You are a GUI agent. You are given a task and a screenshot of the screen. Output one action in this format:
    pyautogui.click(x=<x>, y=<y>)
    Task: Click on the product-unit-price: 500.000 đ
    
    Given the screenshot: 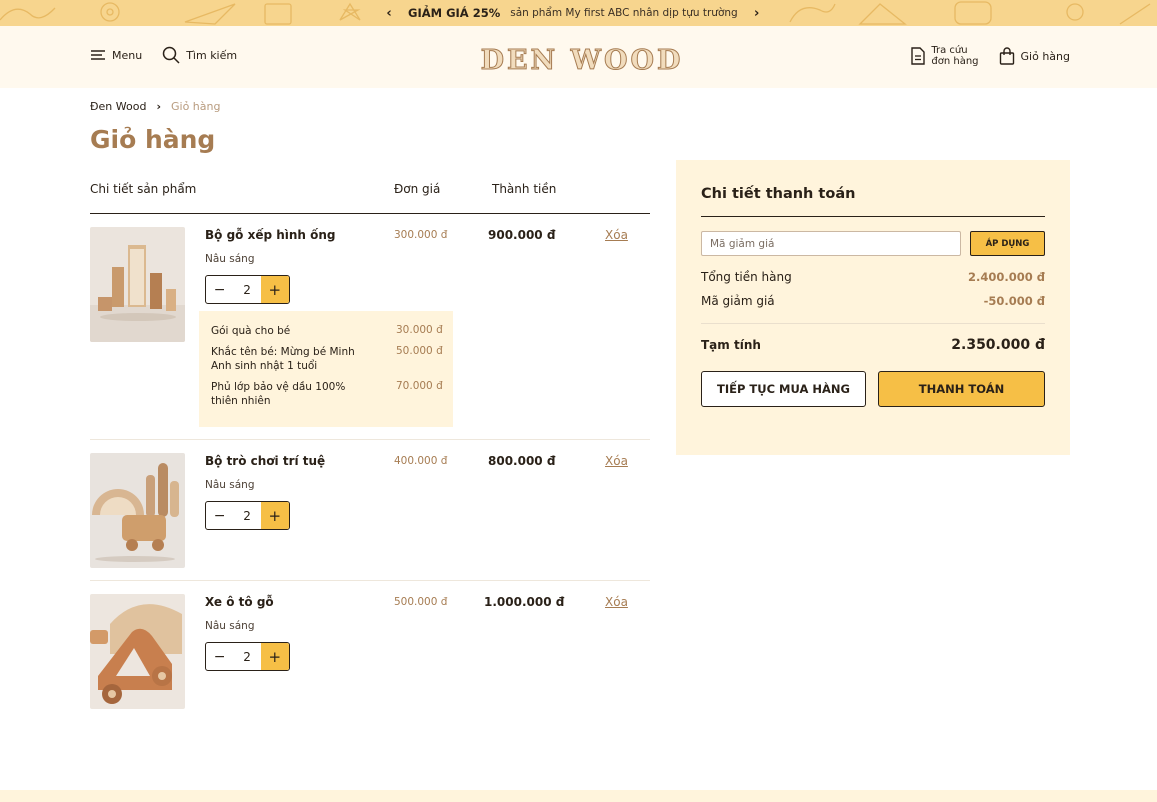 What is the action you would take?
    pyautogui.click(x=421, y=602)
    